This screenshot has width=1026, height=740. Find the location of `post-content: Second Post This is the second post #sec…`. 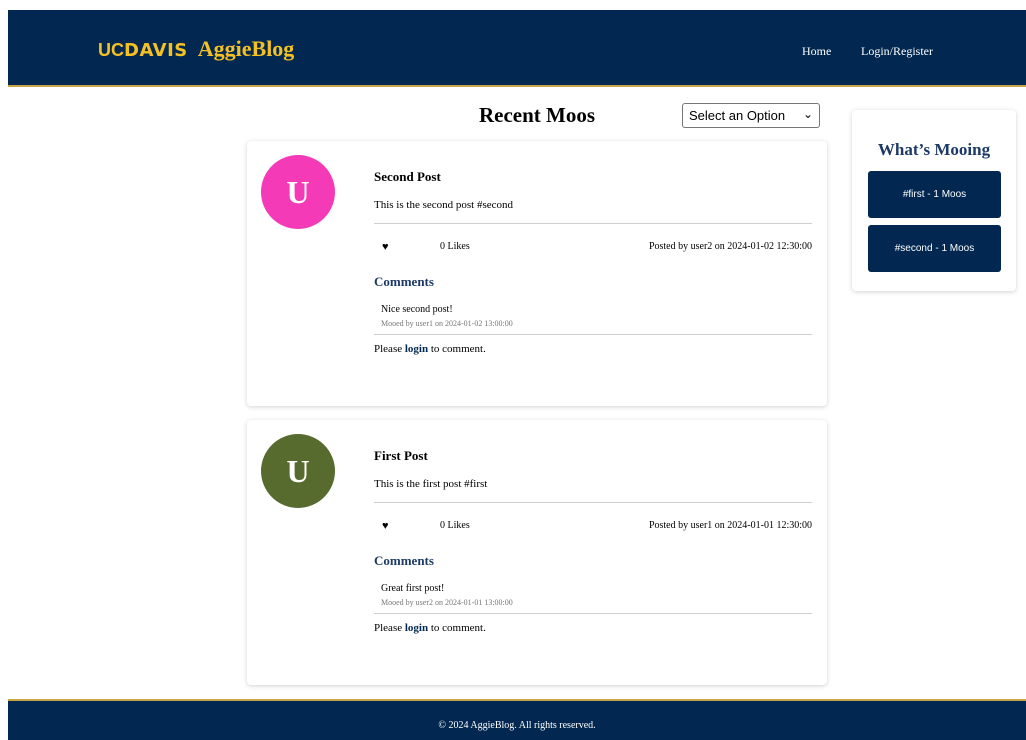

post-content: Second Post This is the second post #sec… is located at coordinates (593, 262).